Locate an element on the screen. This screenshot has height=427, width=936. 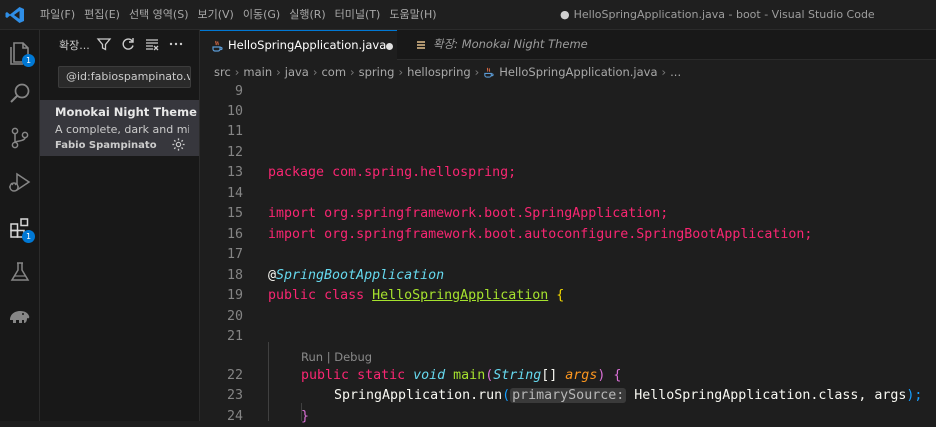
extensions-search-input: @id:fabiospampinato.vscode-monokai-night is located at coordinates (124, 77).